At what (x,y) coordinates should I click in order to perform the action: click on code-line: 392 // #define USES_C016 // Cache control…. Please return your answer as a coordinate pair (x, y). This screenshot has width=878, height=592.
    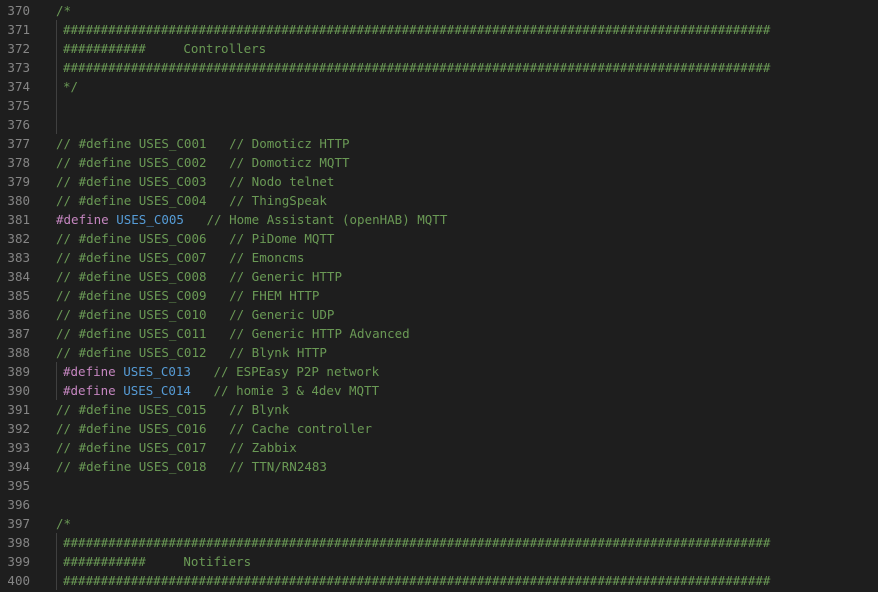
    Looking at the image, I should click on (439, 428).